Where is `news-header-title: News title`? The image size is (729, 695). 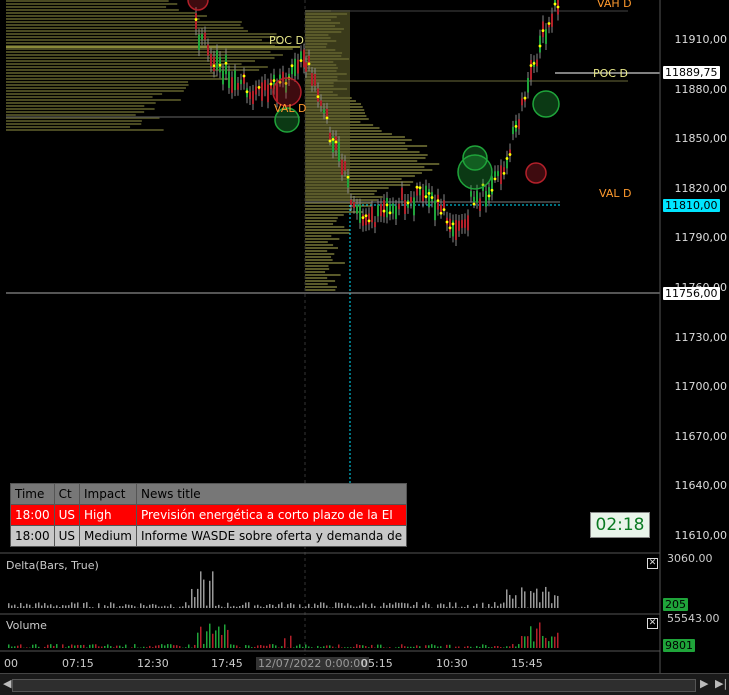
news-header-title: News title is located at coordinates (271, 494).